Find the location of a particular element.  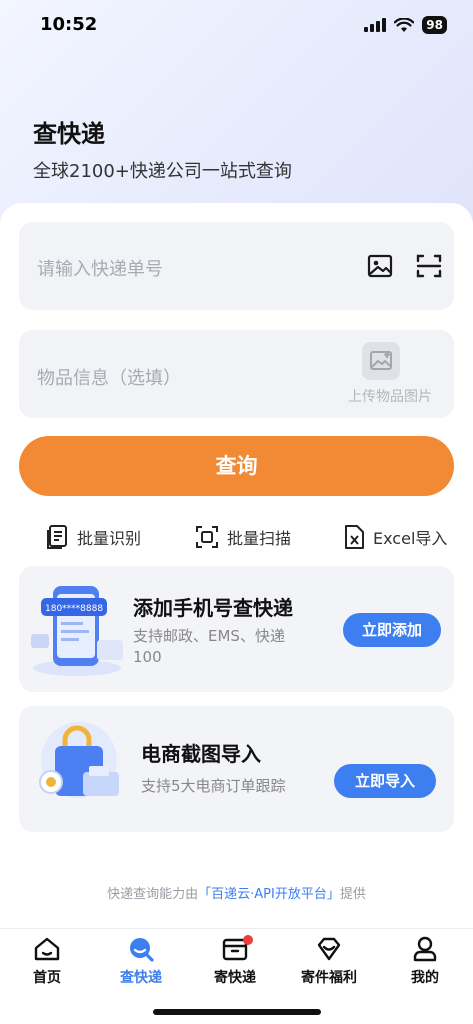

promo-desc-line1: 支持邮政、EMS、快递 is located at coordinates (209, 636).